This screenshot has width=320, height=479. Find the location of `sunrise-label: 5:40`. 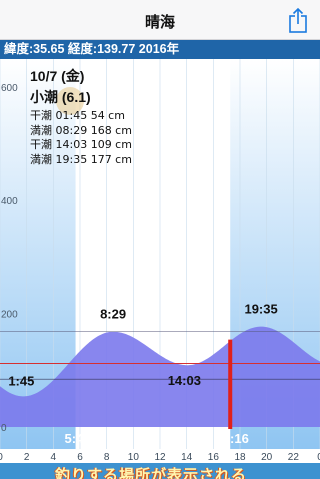

sunrise-label: 5:40 is located at coordinates (78, 438).